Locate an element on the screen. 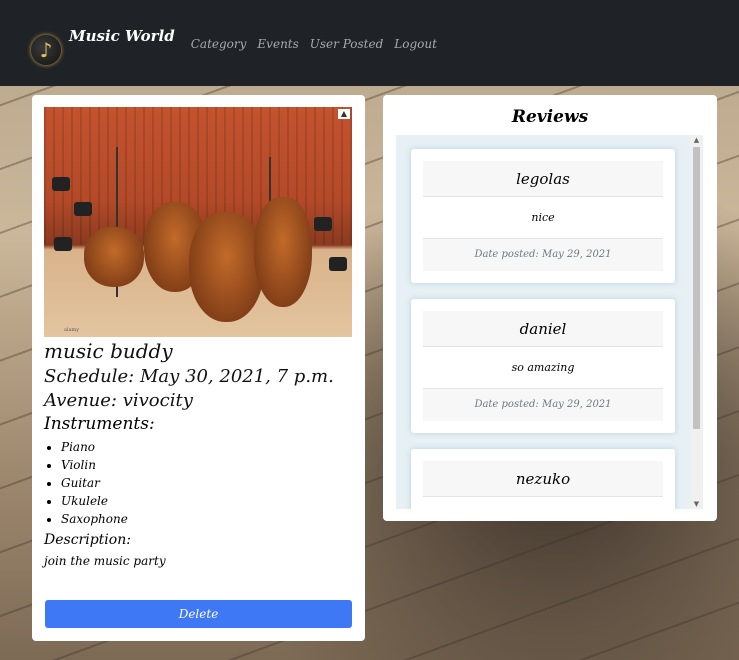 The width and height of the screenshot is (739, 660). event-venue: Avenue: vivocity is located at coordinates (118, 400).